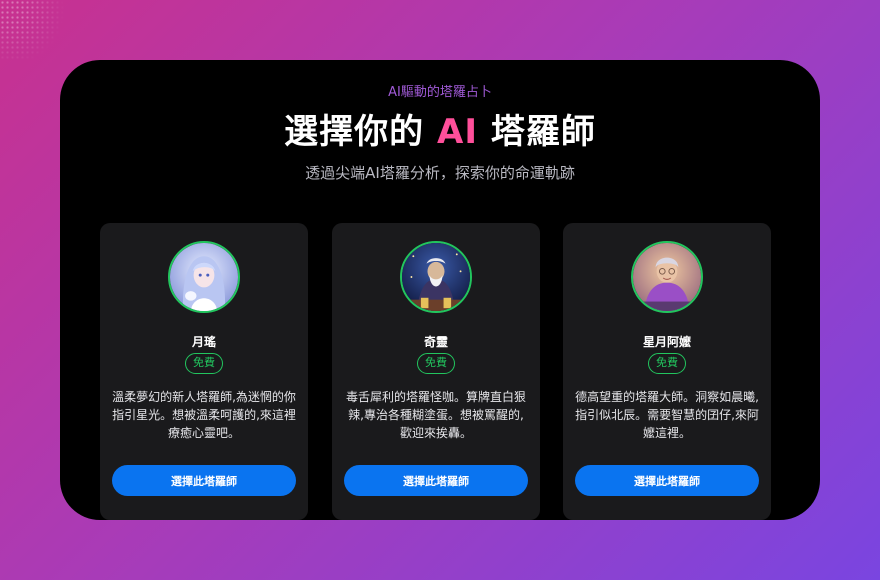 The height and width of the screenshot is (580, 880). I want to click on decorative-dots, so click(35, 30).